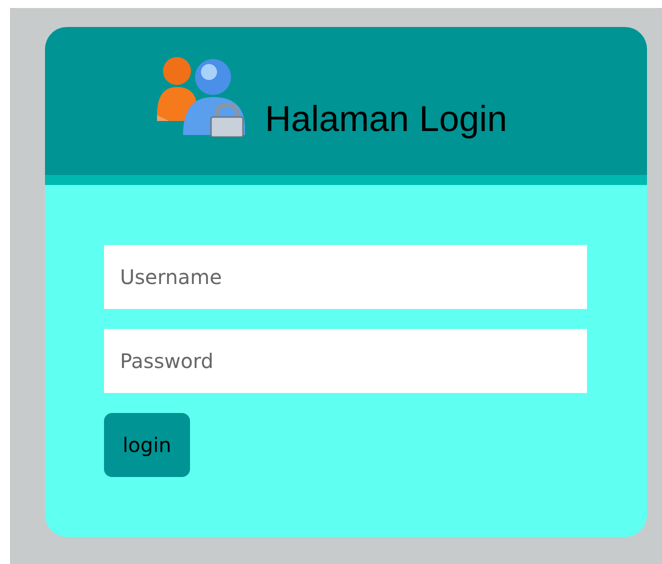  What do you see at coordinates (386, 119) in the screenshot?
I see `page-title: Halaman Login` at bounding box center [386, 119].